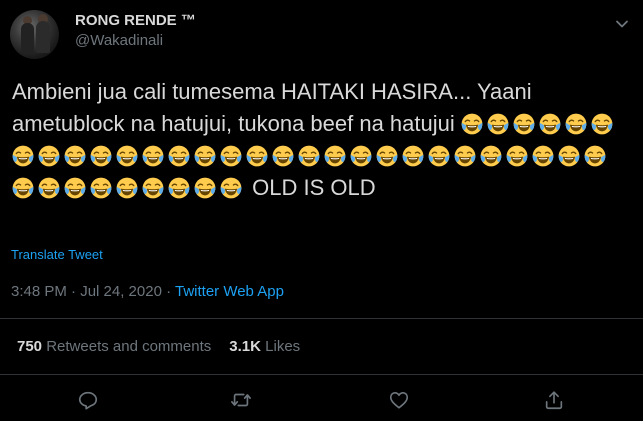  I want to click on like-icon, so click(399, 400).